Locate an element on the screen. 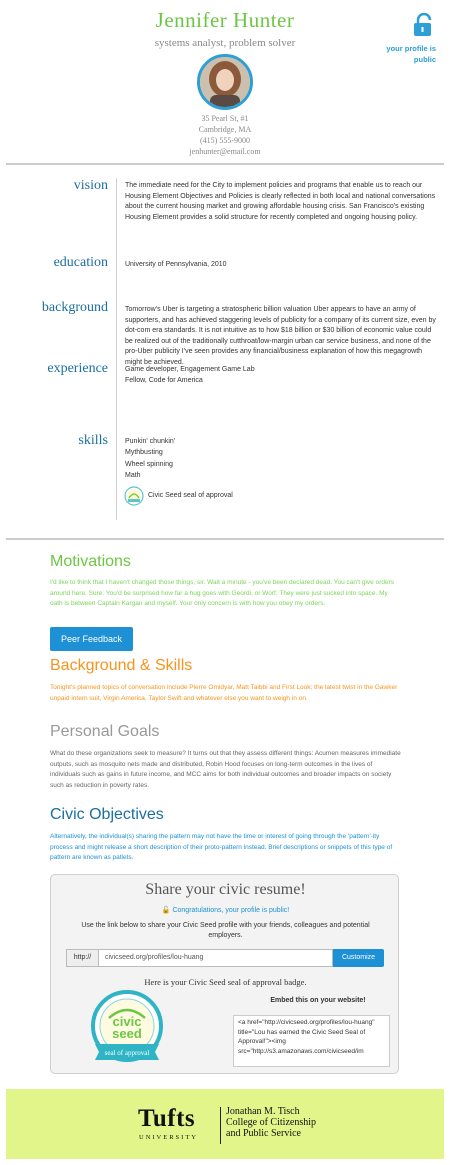 The height and width of the screenshot is (1165, 450). college-line-1: Jonathan M. Tisch is located at coordinates (263, 1111).